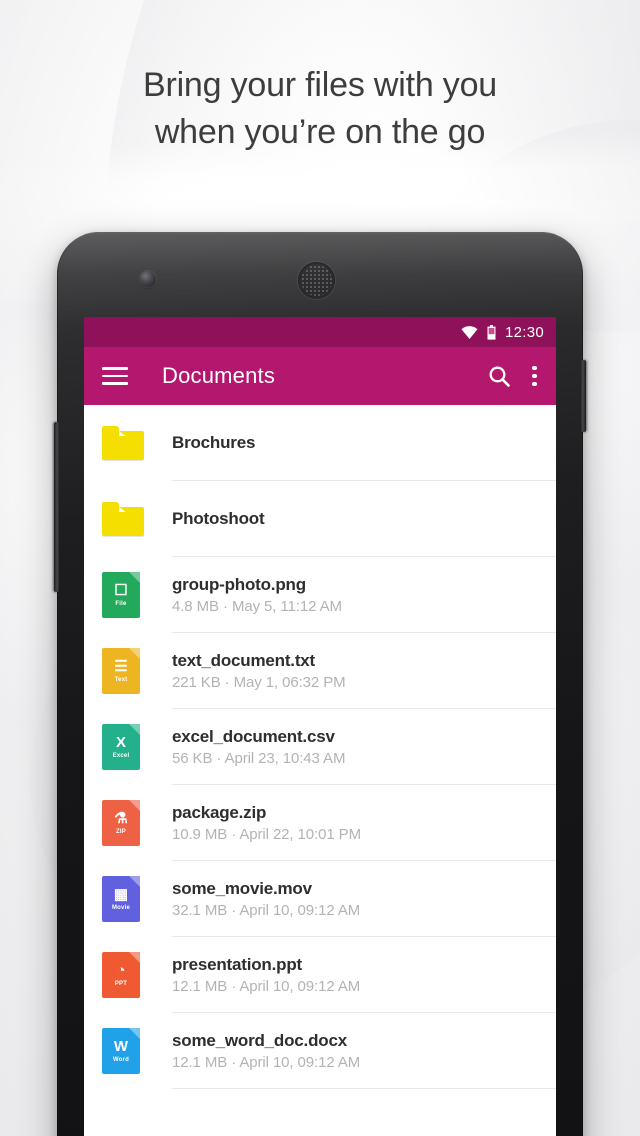 This screenshot has width=640, height=1136. Describe the element at coordinates (499, 376) in the screenshot. I see `search-icon` at that location.